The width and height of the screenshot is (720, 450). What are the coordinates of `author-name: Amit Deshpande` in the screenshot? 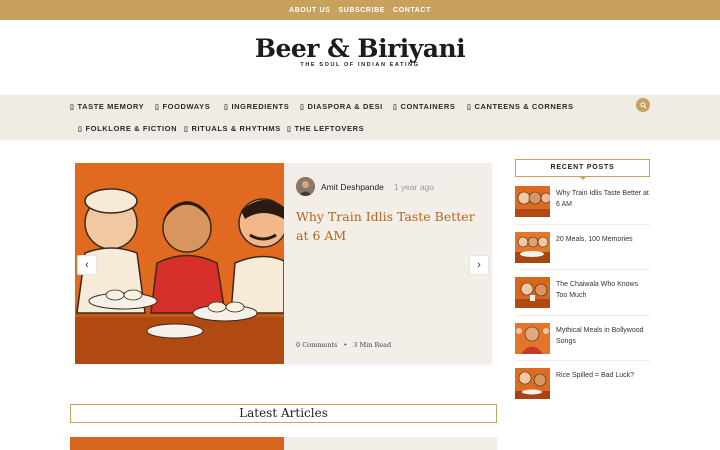 It's located at (352, 187).